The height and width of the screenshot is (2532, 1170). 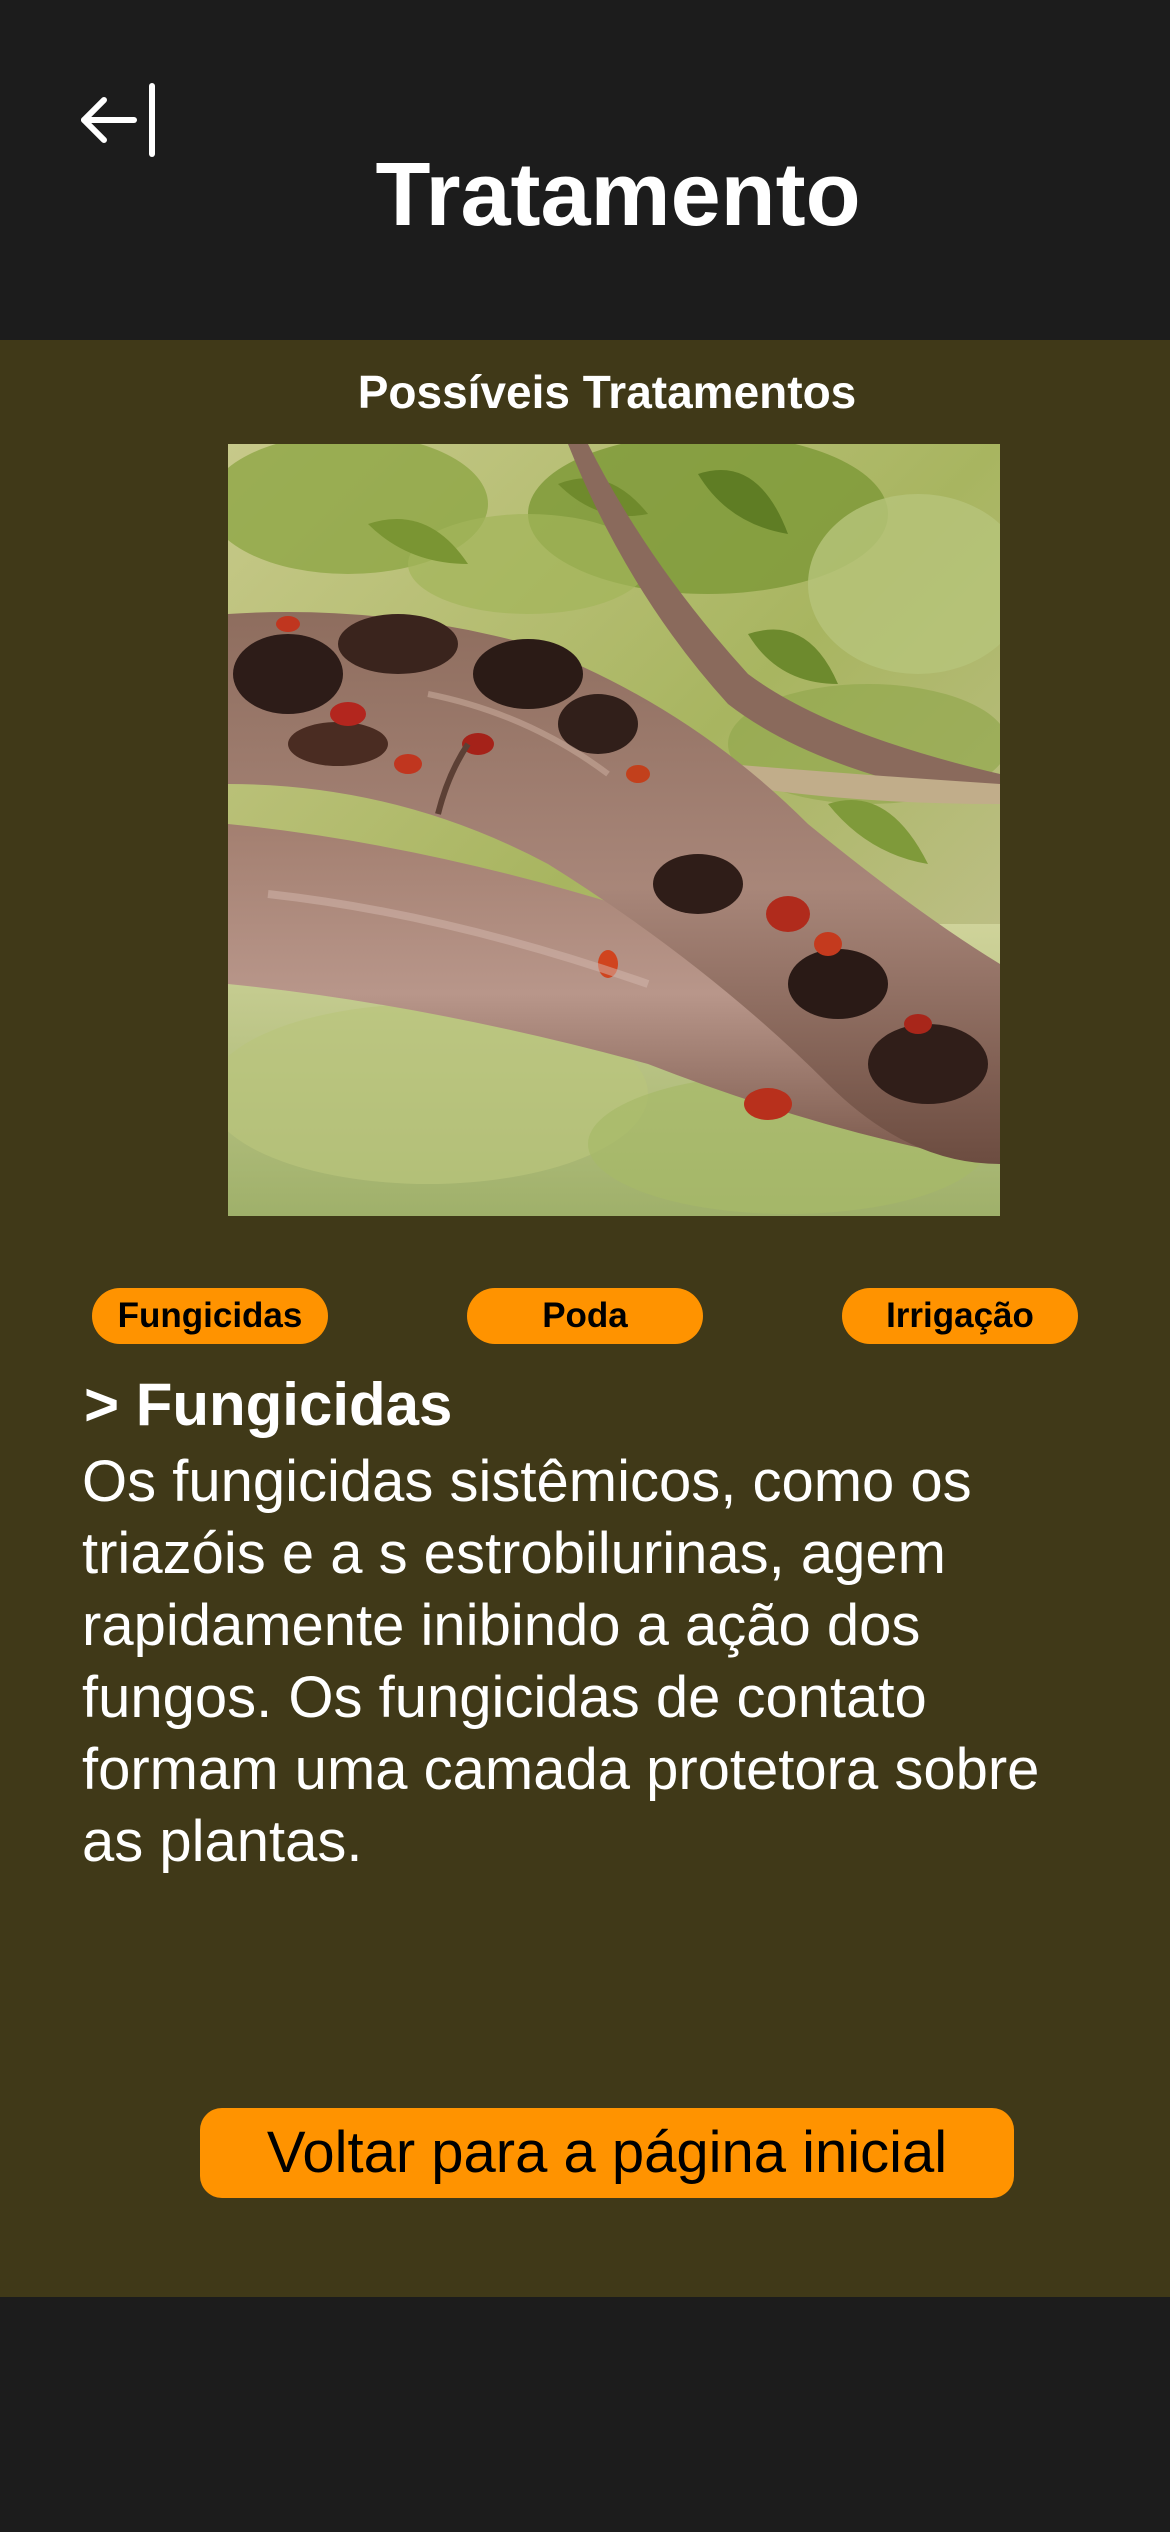 What do you see at coordinates (960, 1316) in the screenshot?
I see `tab-irrigacao: Irrigação` at bounding box center [960, 1316].